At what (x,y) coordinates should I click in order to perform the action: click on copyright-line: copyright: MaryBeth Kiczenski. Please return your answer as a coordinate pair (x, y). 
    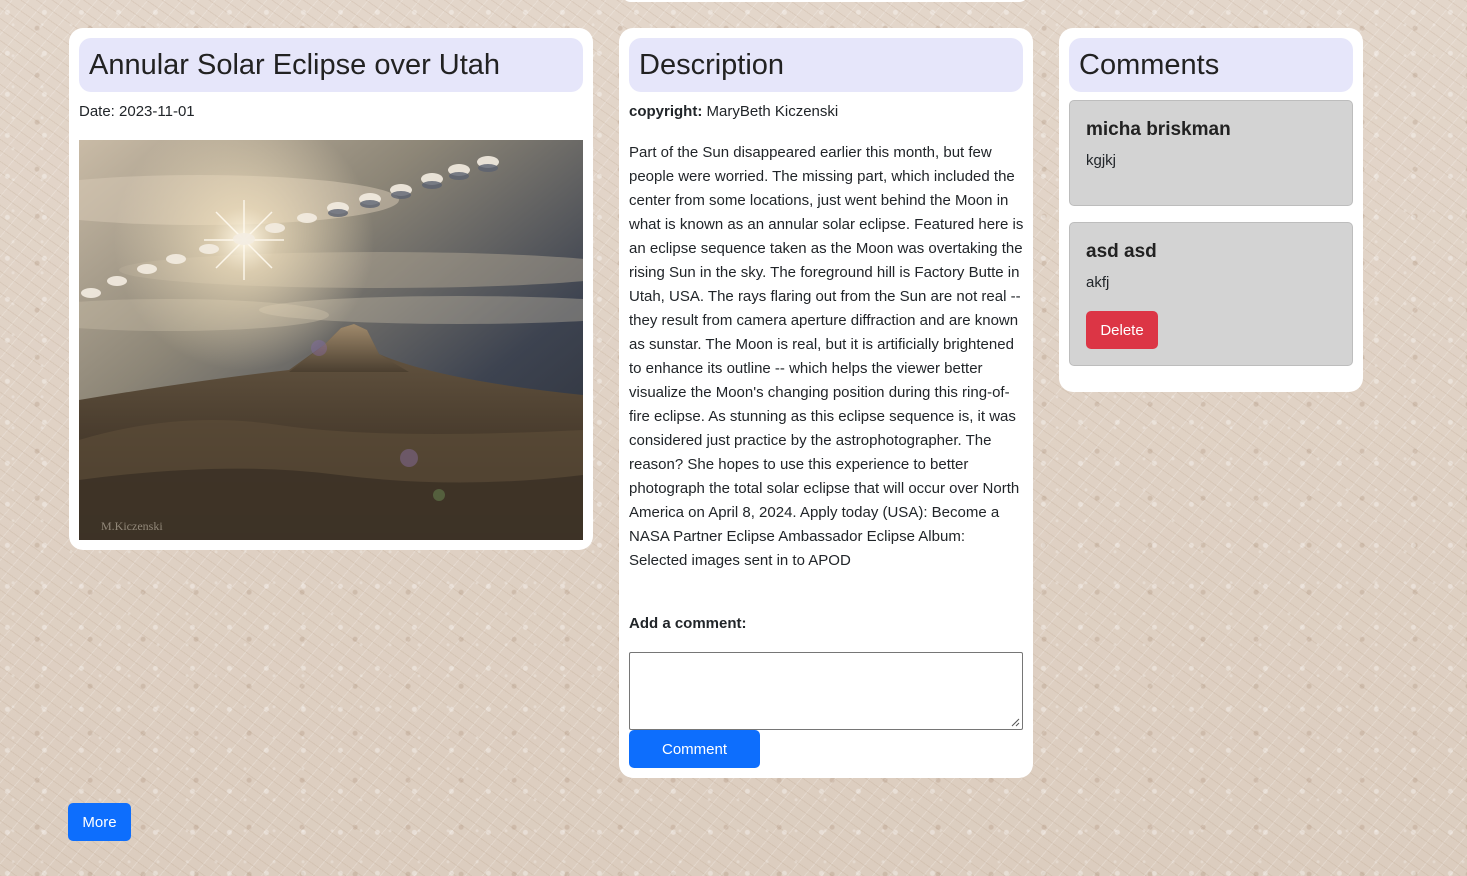
    Looking at the image, I should click on (733, 111).